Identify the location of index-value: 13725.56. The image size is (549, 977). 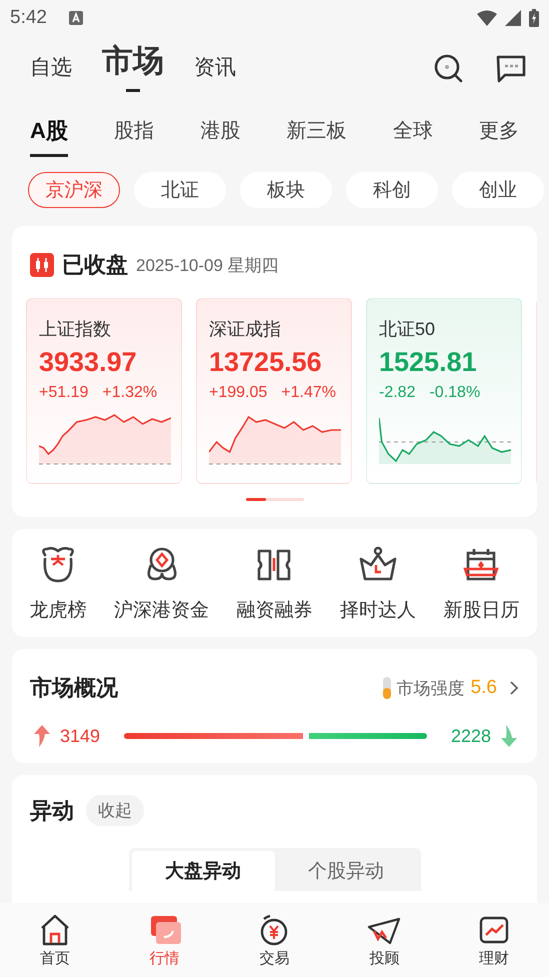
(266, 362).